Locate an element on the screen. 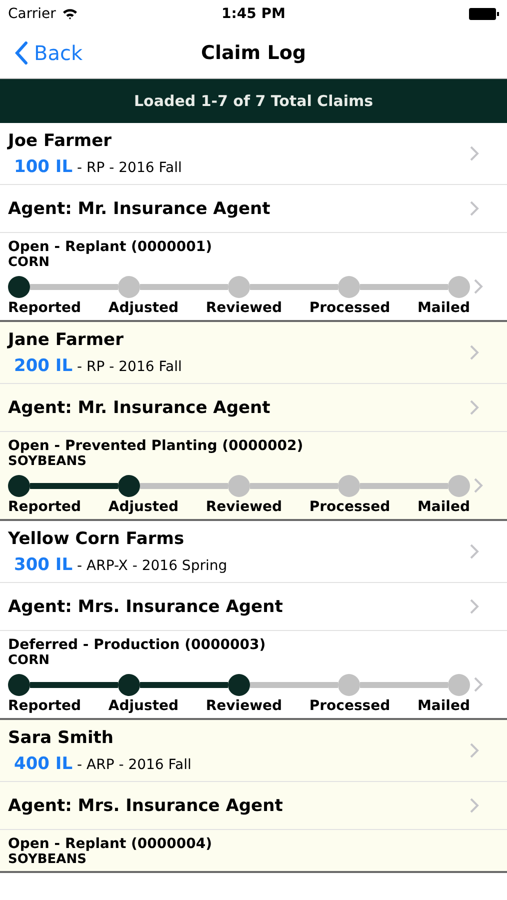  status-row: Open - Replant (0000004) SOYBEANS is located at coordinates (253, 850).